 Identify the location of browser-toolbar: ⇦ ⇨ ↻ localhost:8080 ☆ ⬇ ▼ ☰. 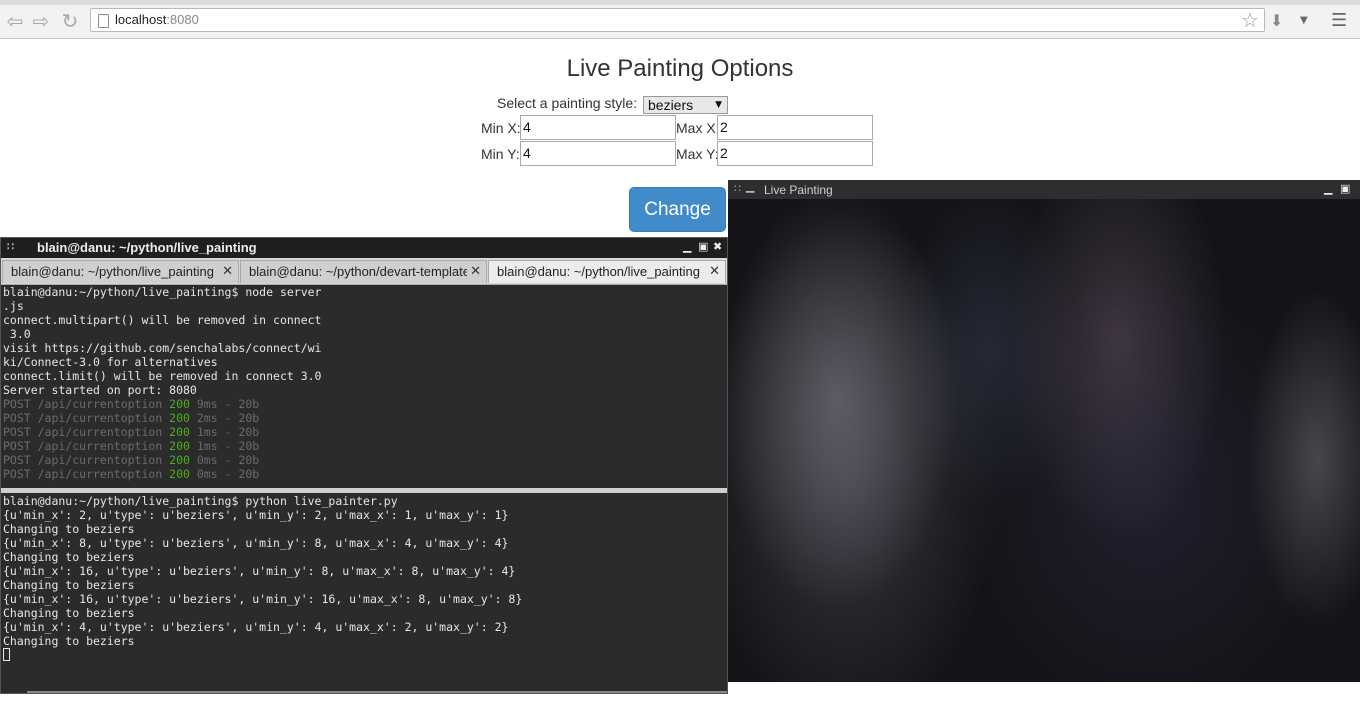
(680, 22).